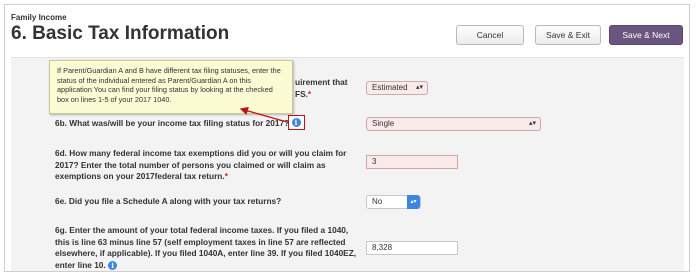 The height and width of the screenshot is (276, 696). I want to click on section-label: Family Income, so click(39, 17).